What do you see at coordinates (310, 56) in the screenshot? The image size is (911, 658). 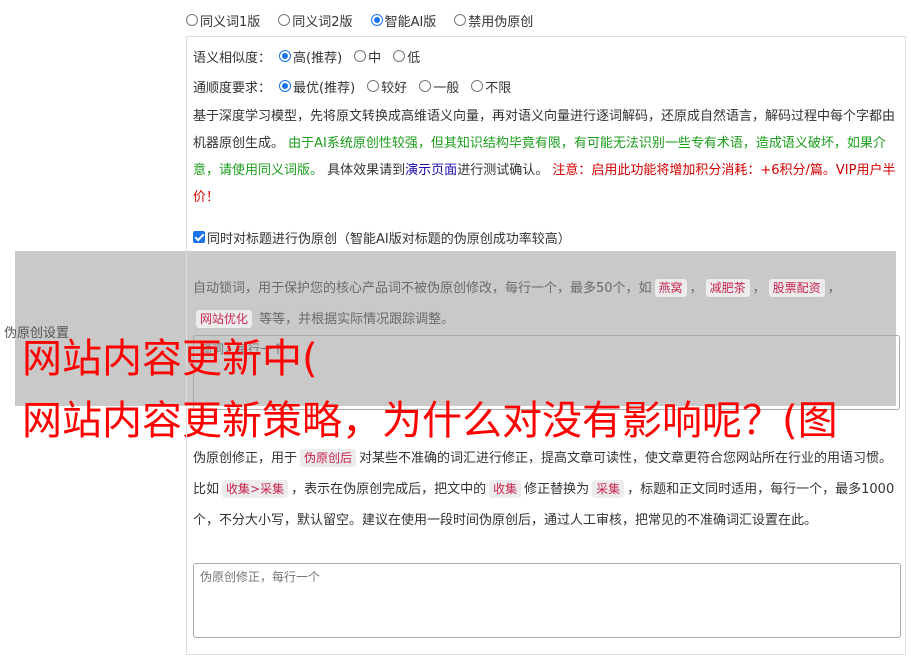 I see `similarity-option-high: 高(推荐)` at bounding box center [310, 56].